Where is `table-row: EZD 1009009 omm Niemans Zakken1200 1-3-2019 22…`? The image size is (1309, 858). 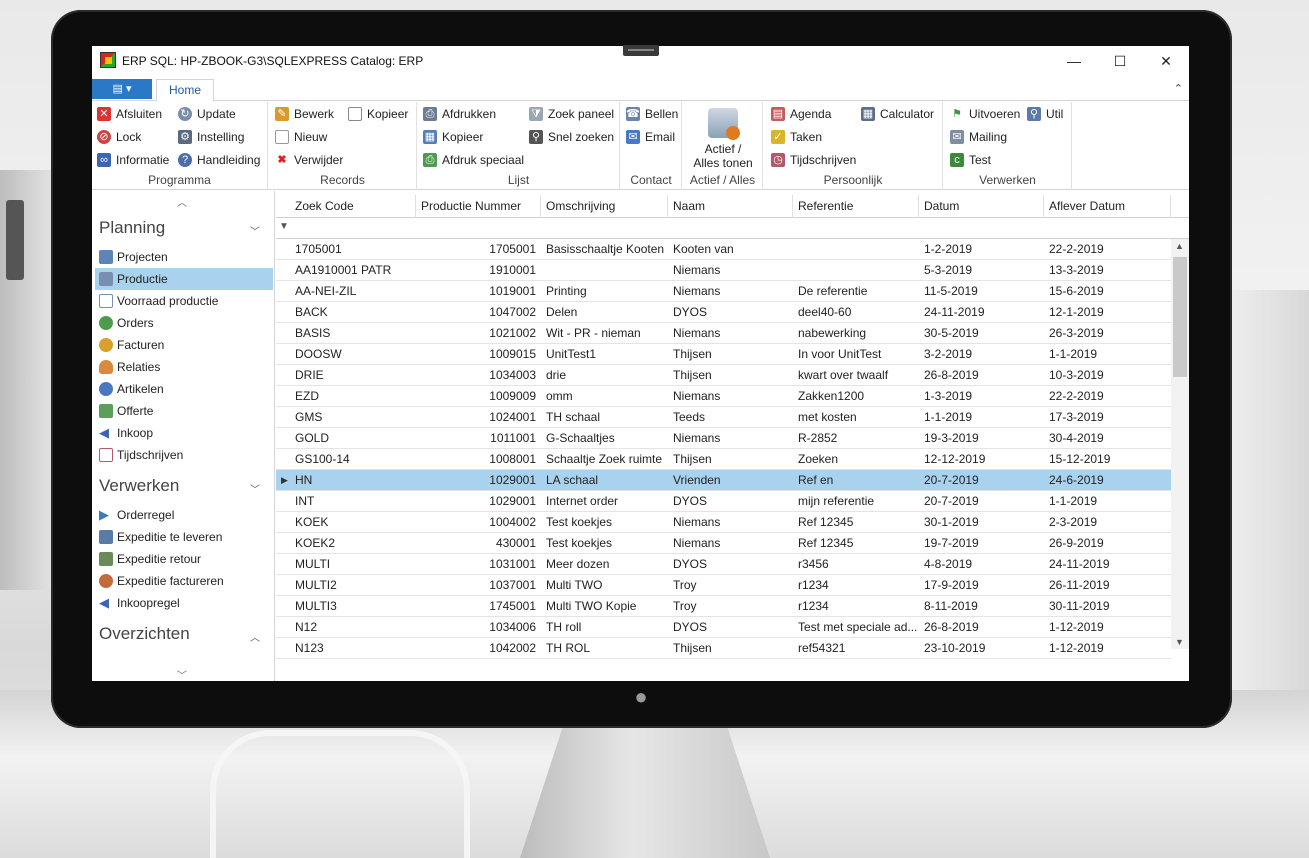
table-row: EZD 1009009 omm Niemans Zakken1200 1-3-2019 22… is located at coordinates (723, 396).